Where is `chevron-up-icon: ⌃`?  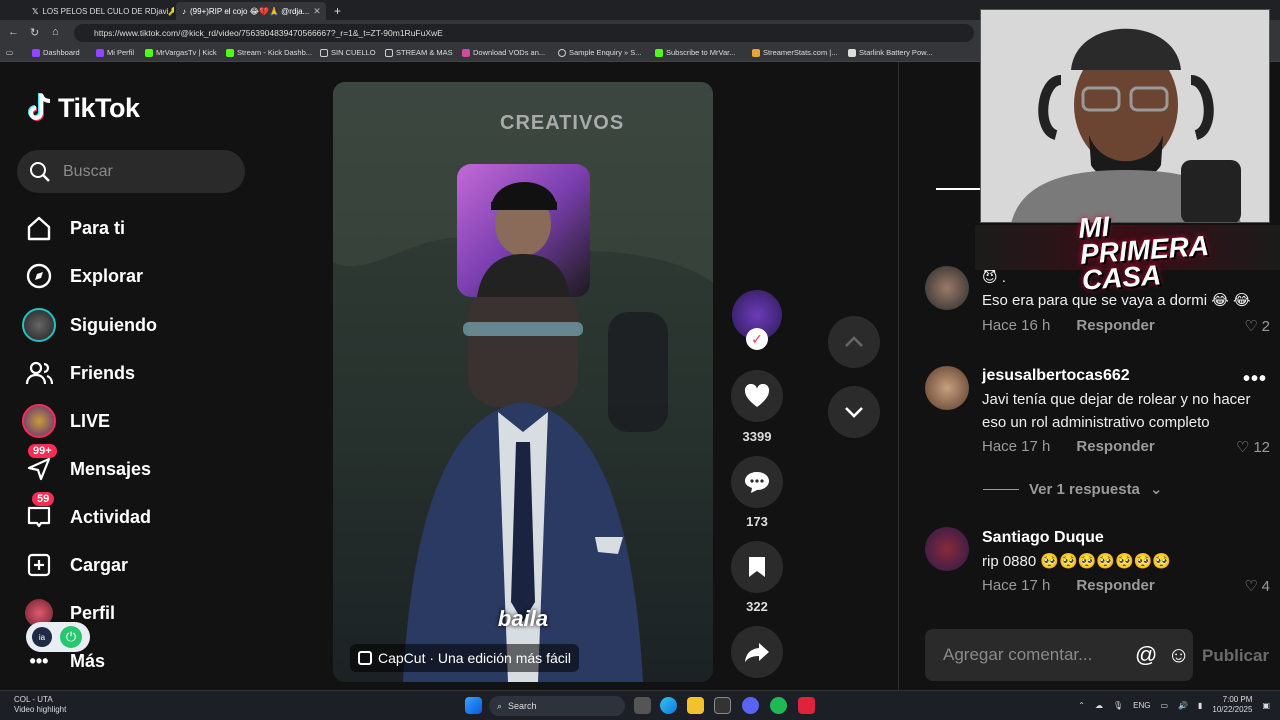
chevron-up-icon: ⌃ is located at coordinates (1081, 705).